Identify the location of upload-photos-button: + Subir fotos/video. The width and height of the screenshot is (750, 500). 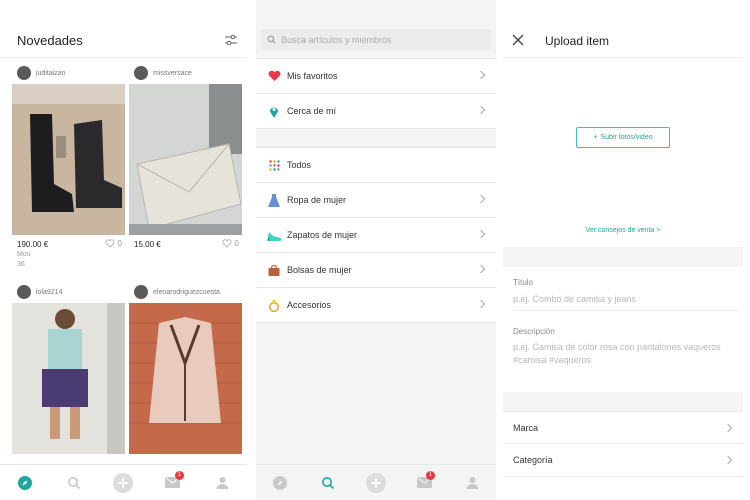
(623, 137).